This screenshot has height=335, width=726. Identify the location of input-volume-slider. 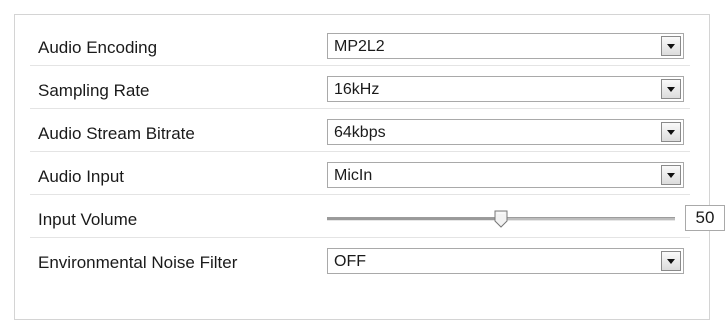
(501, 219).